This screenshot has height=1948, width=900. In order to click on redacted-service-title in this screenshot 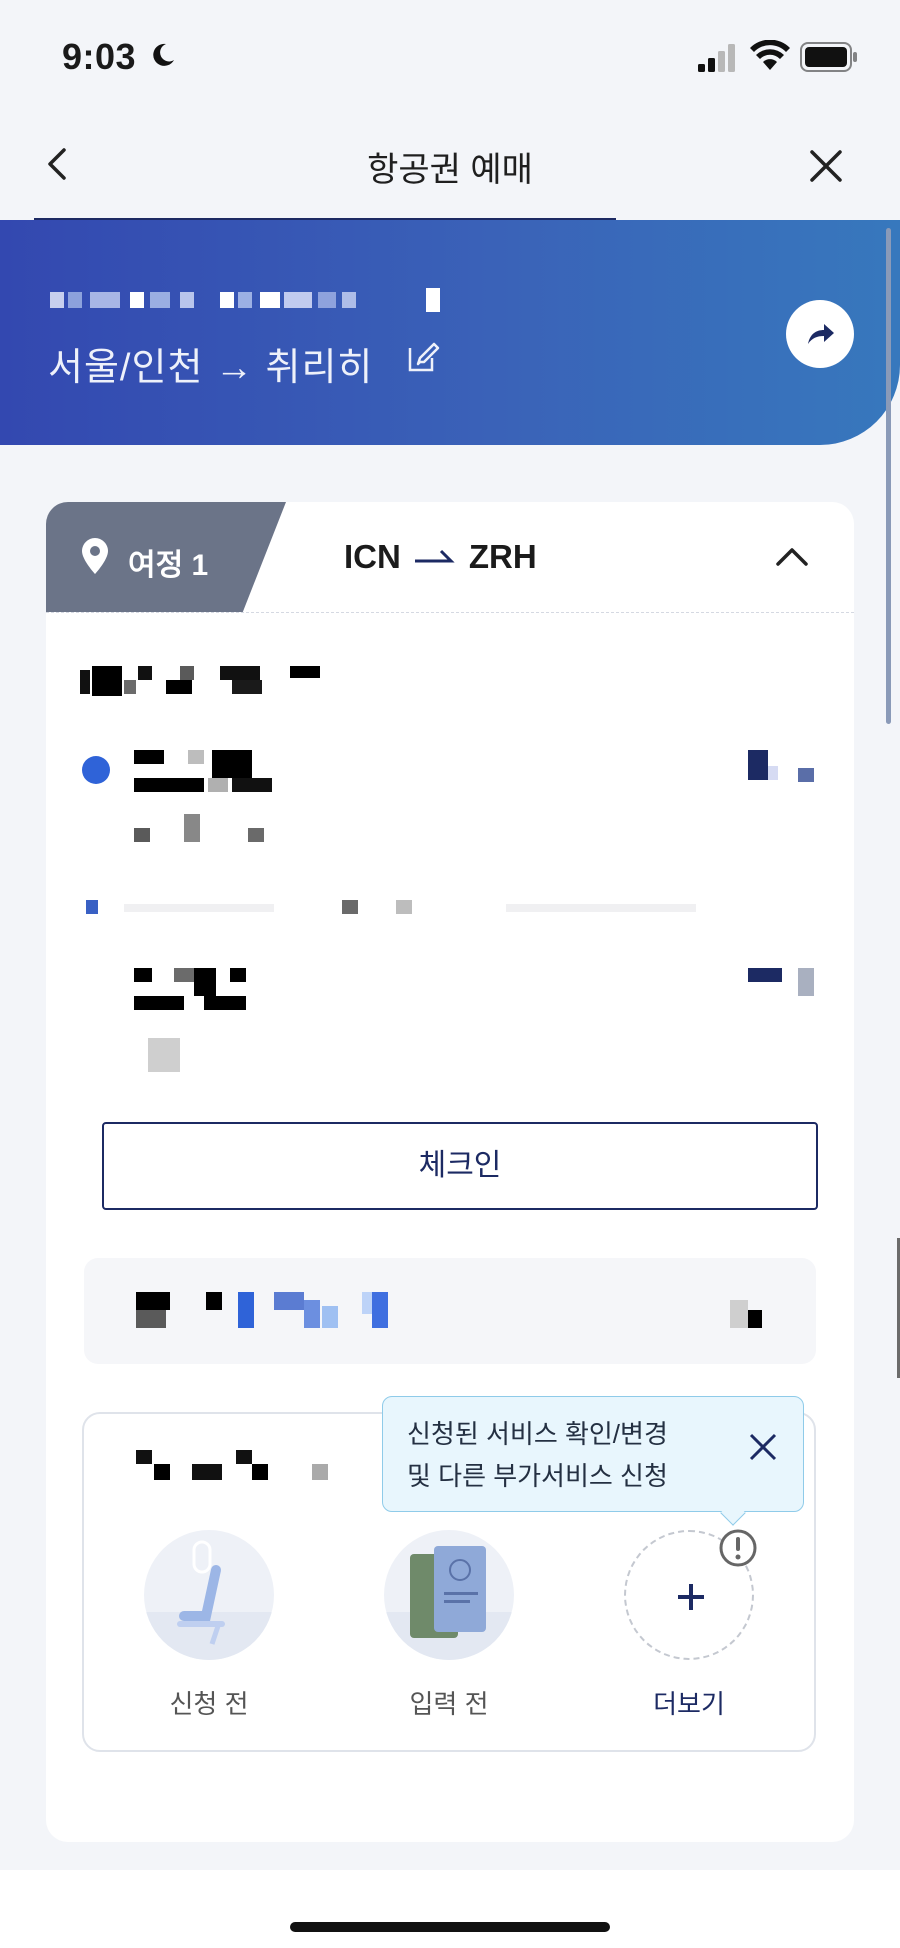, I will do `click(232, 1465)`.